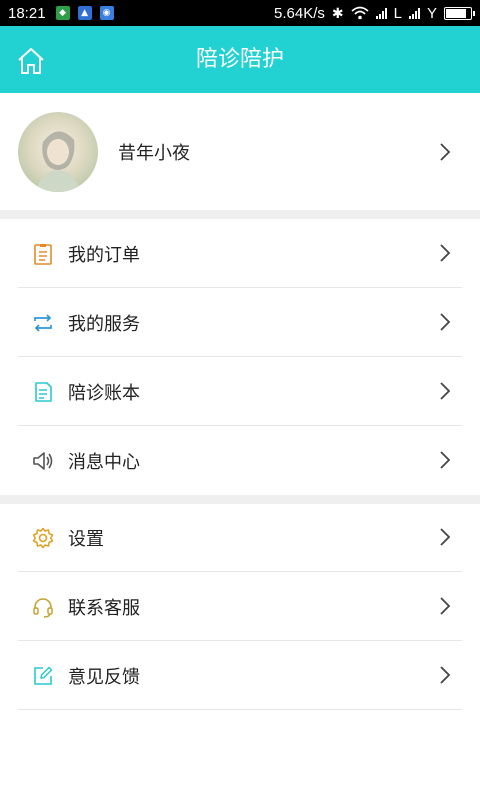 The width and height of the screenshot is (480, 800). Describe the element at coordinates (397, 13) in the screenshot. I see `carrier-l: L` at that location.